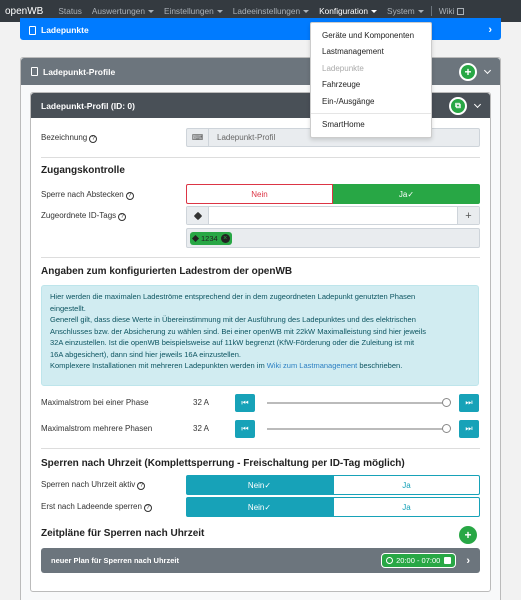  What do you see at coordinates (357, 429) in the screenshot?
I see `max-multi-phase-slider` at bounding box center [357, 429].